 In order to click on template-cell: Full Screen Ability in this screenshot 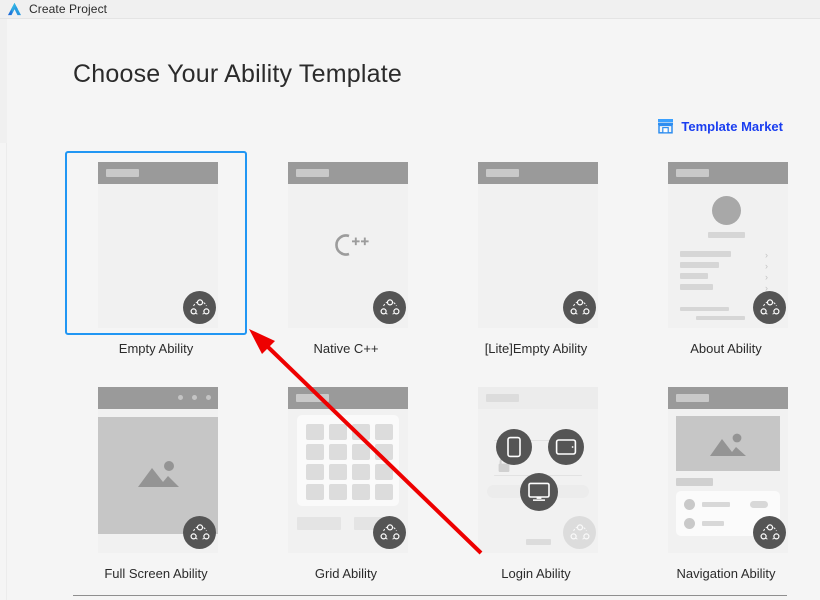, I will do `click(160, 488)`.